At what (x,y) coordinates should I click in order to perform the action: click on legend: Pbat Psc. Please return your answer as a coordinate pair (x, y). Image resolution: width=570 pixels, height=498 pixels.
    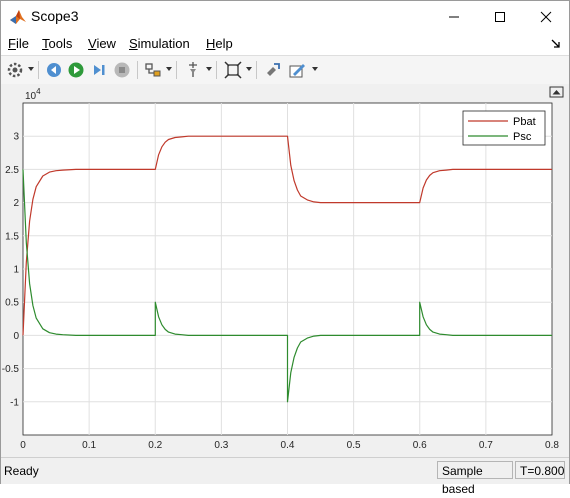
    Looking at the image, I should click on (504, 128).